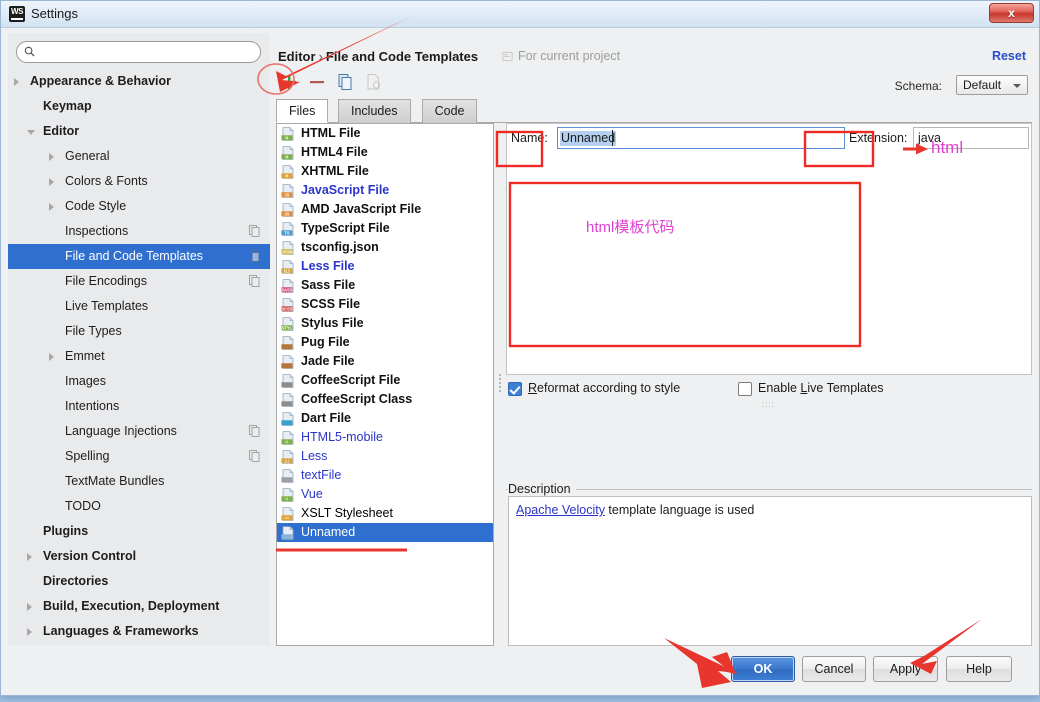 Image resolution: width=1040 pixels, height=702 pixels. What do you see at coordinates (297, 56) in the screenshot?
I see `breadcrumb-parent: Editor` at bounding box center [297, 56].